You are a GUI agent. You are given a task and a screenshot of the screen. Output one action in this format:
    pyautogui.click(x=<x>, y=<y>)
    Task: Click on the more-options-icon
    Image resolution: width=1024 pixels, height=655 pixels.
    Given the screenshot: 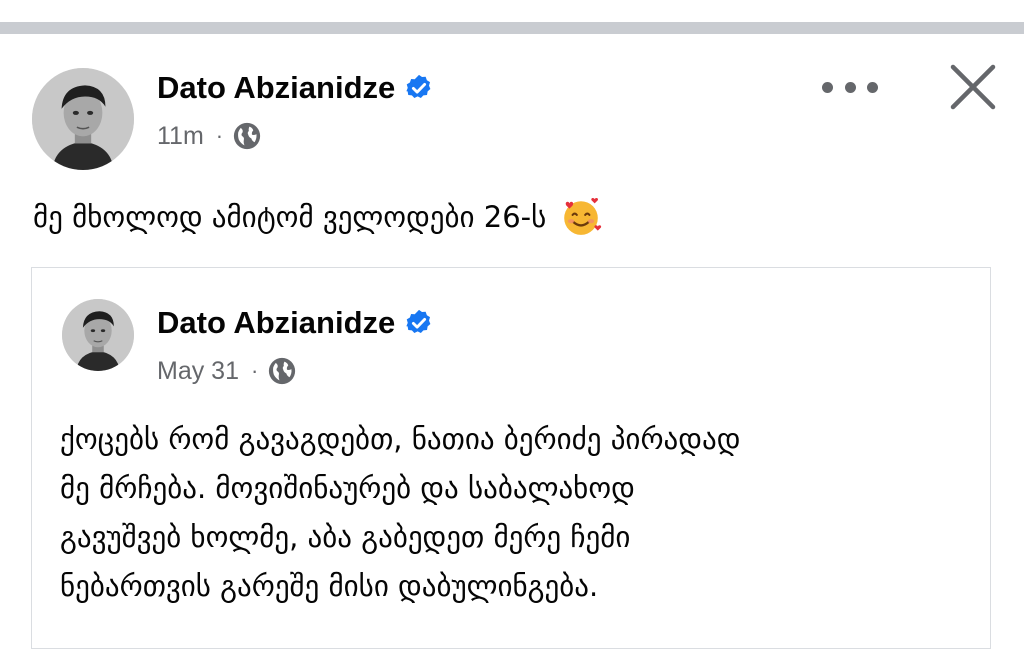 What is the action you would take?
    pyautogui.click(x=850, y=87)
    